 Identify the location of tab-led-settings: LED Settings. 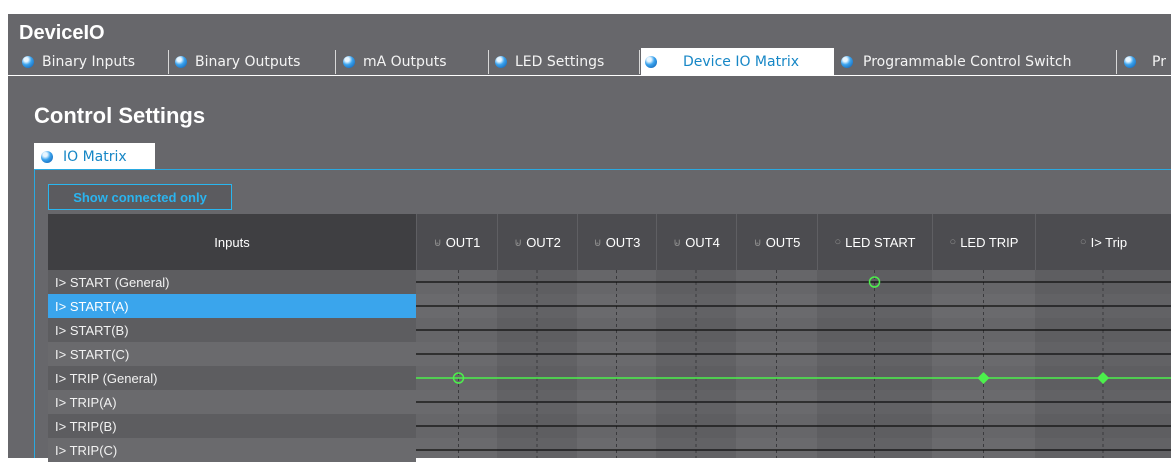
(565, 62).